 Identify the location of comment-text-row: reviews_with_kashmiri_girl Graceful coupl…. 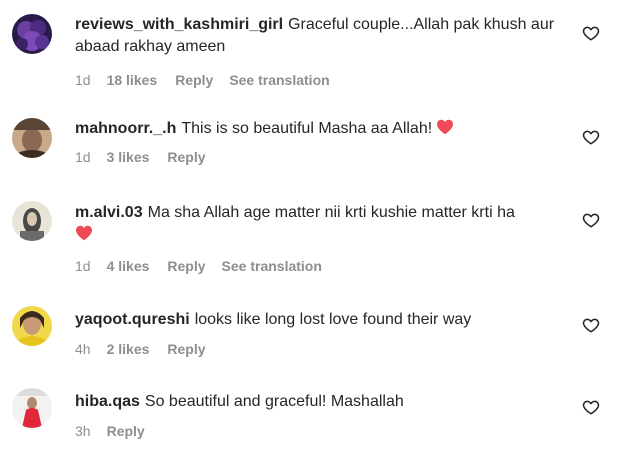
(325, 36).